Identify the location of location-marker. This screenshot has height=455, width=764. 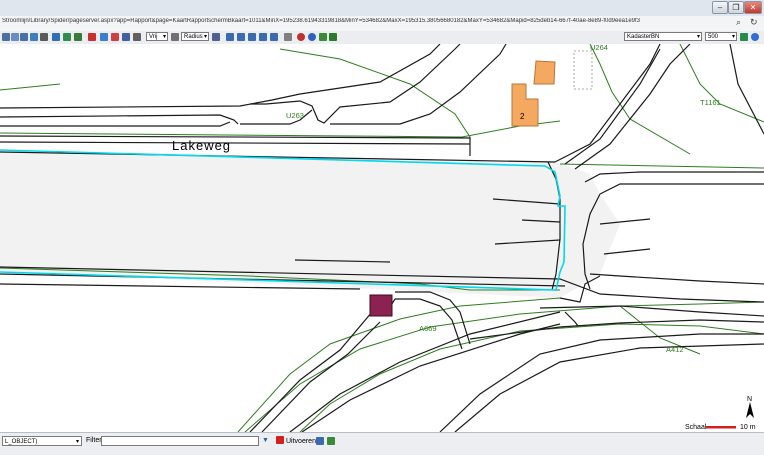
(381, 305).